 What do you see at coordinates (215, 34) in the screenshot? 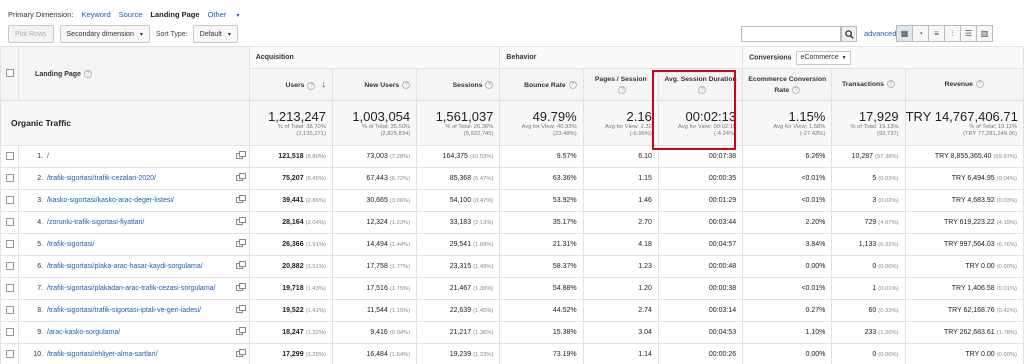
I see `sort-type-select: Default ▾` at bounding box center [215, 34].